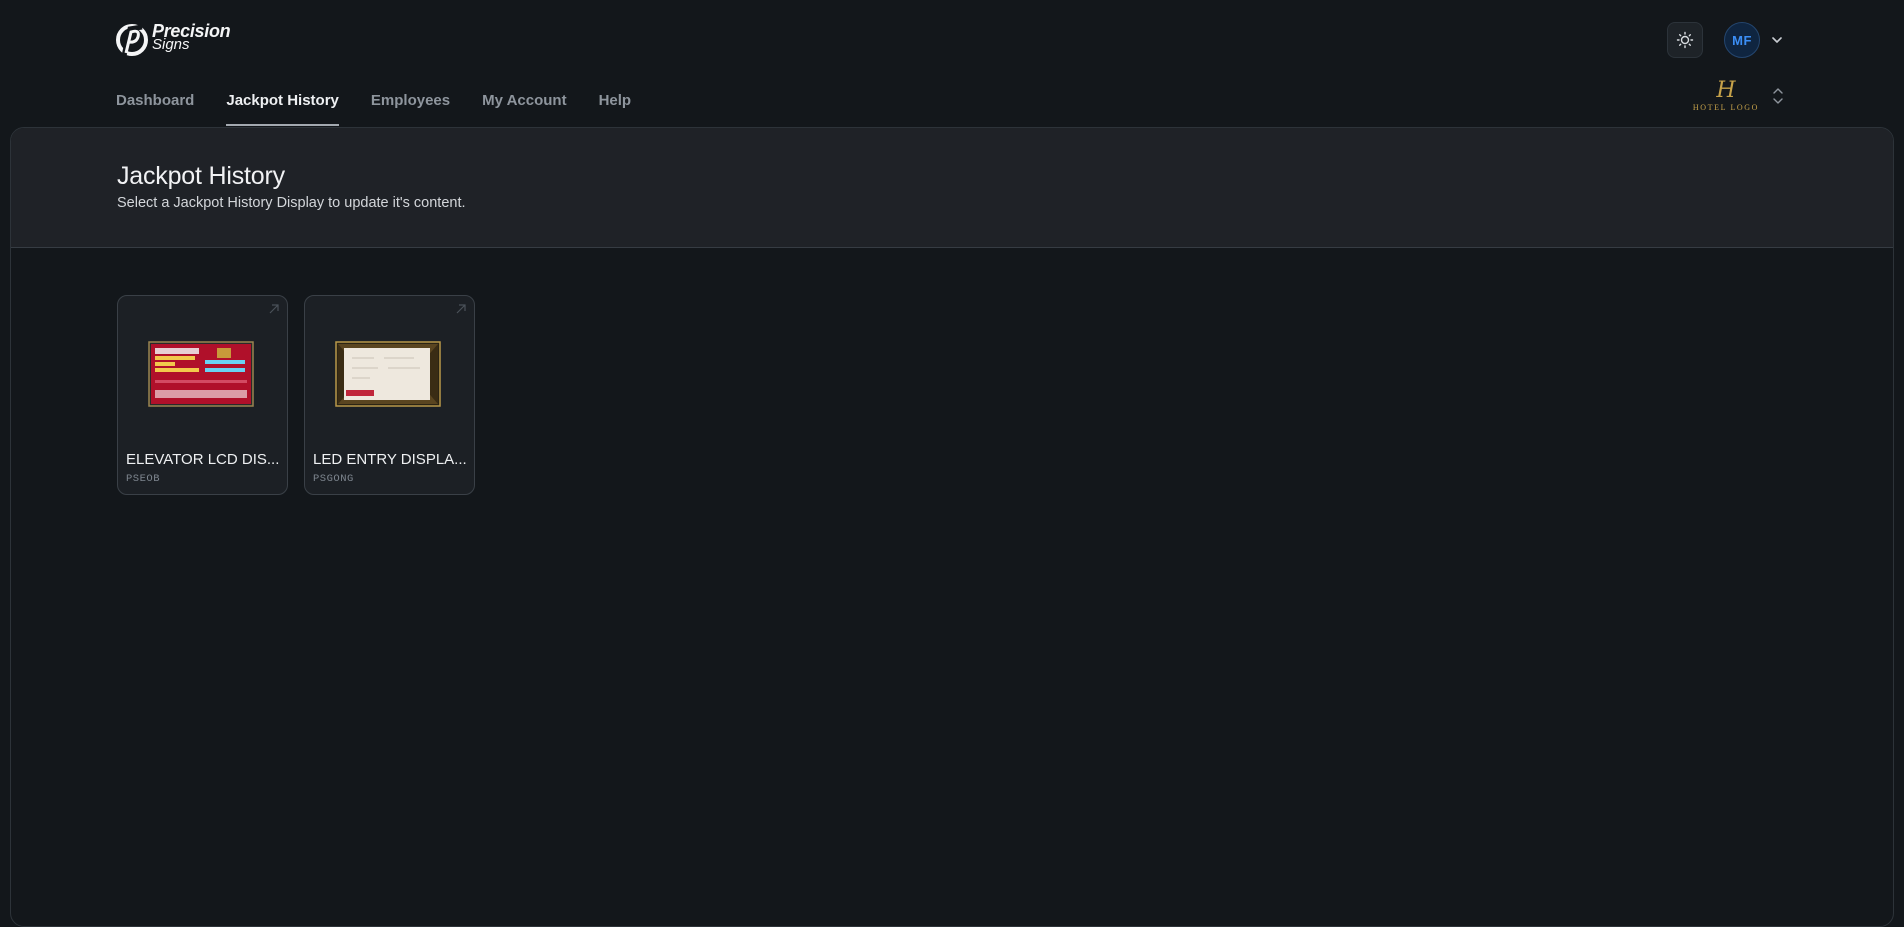 This screenshot has height=927, width=1904. I want to click on hotel-logo-text: HOTEL LOGO, so click(1726, 107).